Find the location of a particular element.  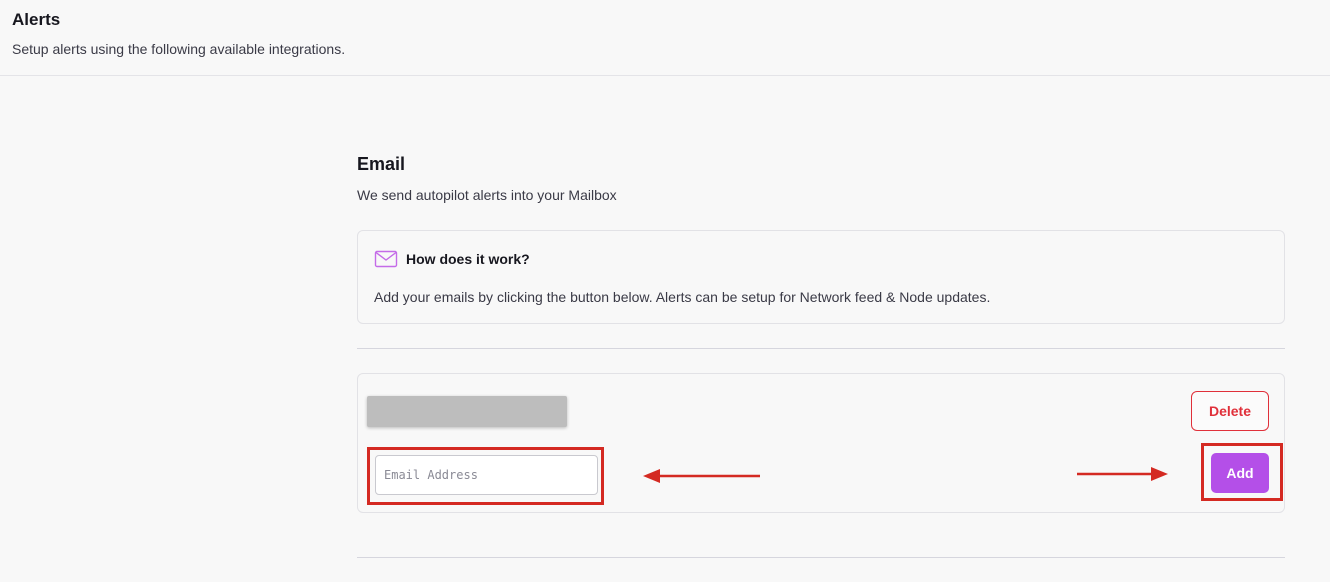

mail-icon is located at coordinates (386, 259).